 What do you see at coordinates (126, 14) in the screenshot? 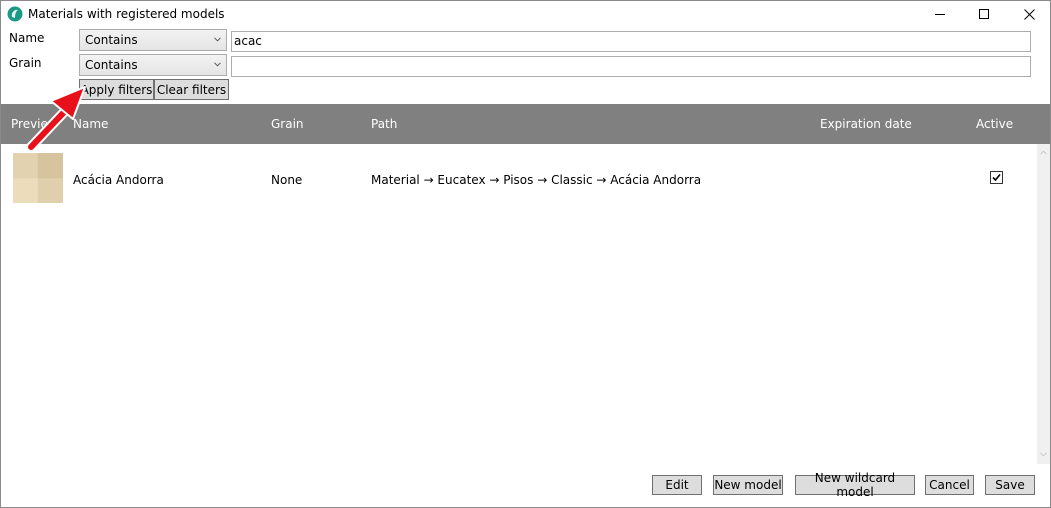
I see `window-title: Materials with registered models` at bounding box center [126, 14].